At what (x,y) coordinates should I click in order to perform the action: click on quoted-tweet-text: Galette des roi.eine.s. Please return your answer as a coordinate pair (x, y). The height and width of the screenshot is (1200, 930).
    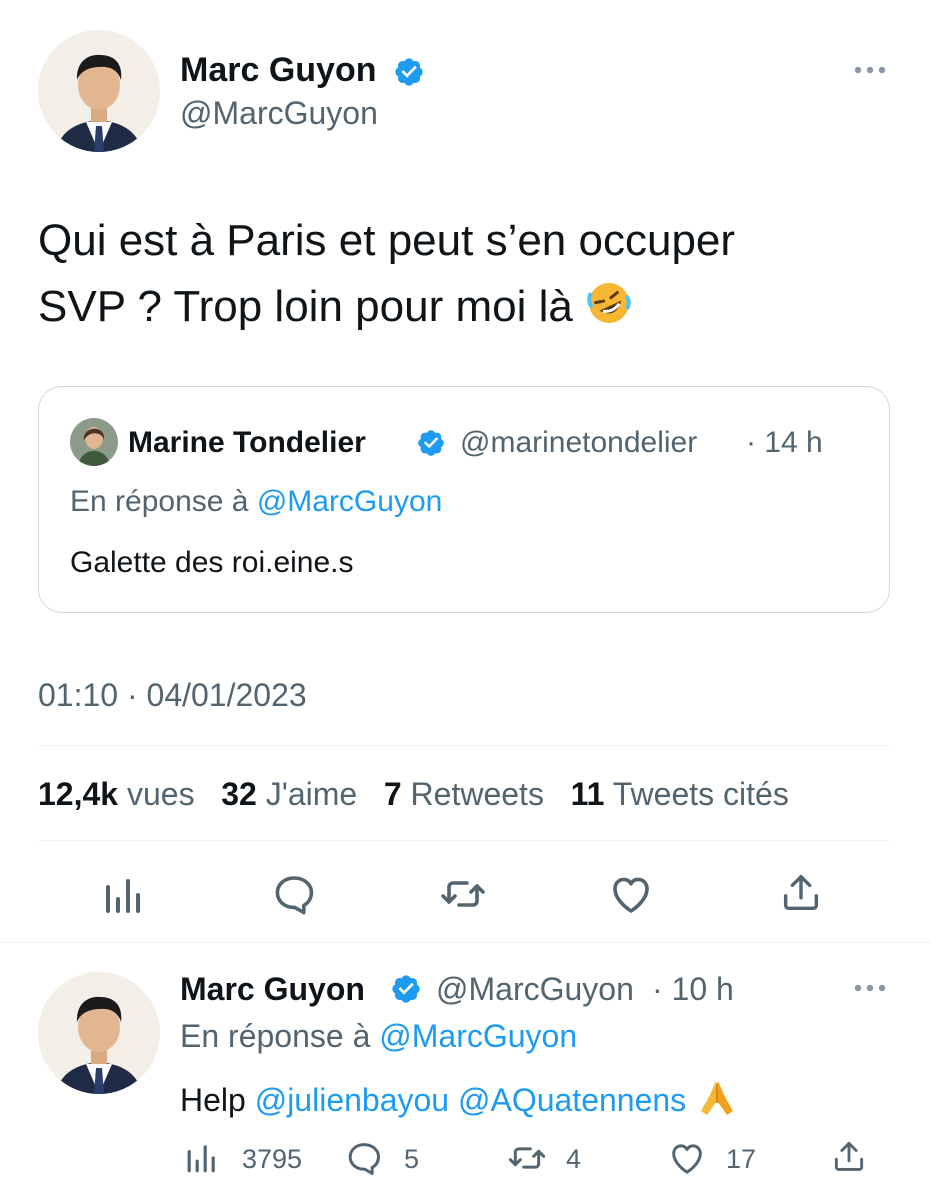
    Looking at the image, I should click on (212, 562).